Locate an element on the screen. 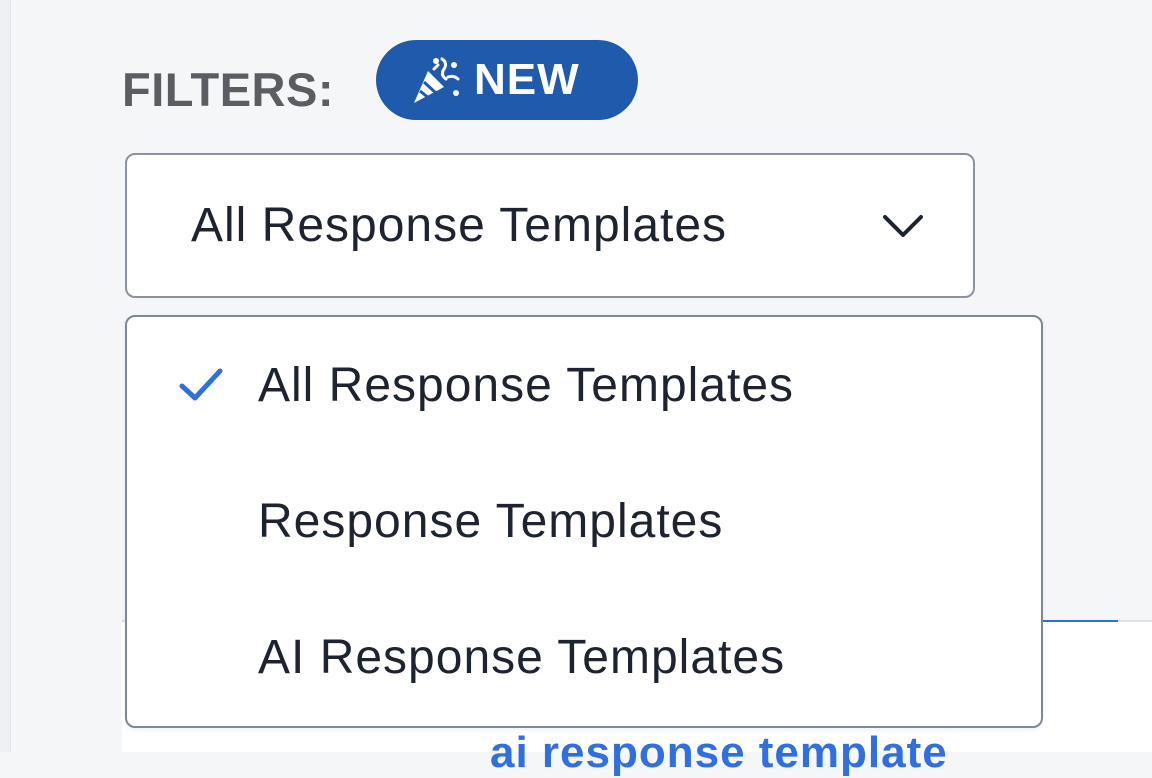 The width and height of the screenshot is (1152, 778). menu-item-all-response-templates: All Response Templates is located at coordinates (584, 385).